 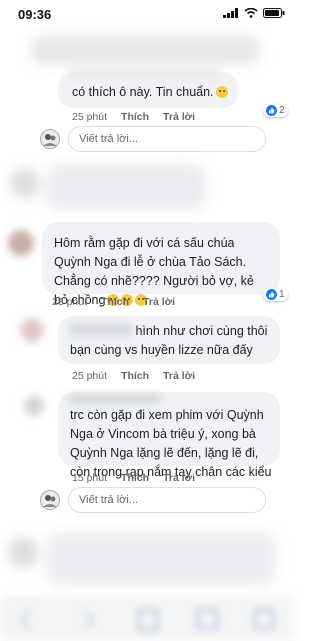 I want to click on comment-time-2: 28 phút, so click(x=70, y=302).